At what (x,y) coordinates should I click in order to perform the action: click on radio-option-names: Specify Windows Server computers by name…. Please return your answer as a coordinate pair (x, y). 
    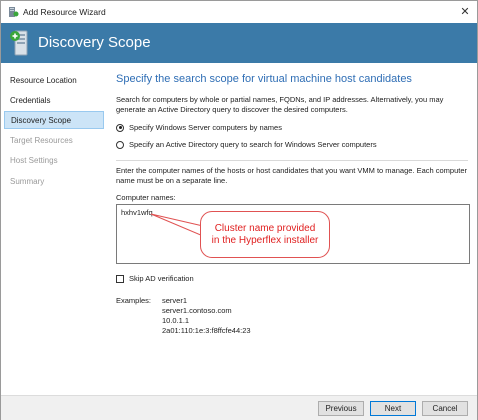
    Looking at the image, I should click on (199, 127).